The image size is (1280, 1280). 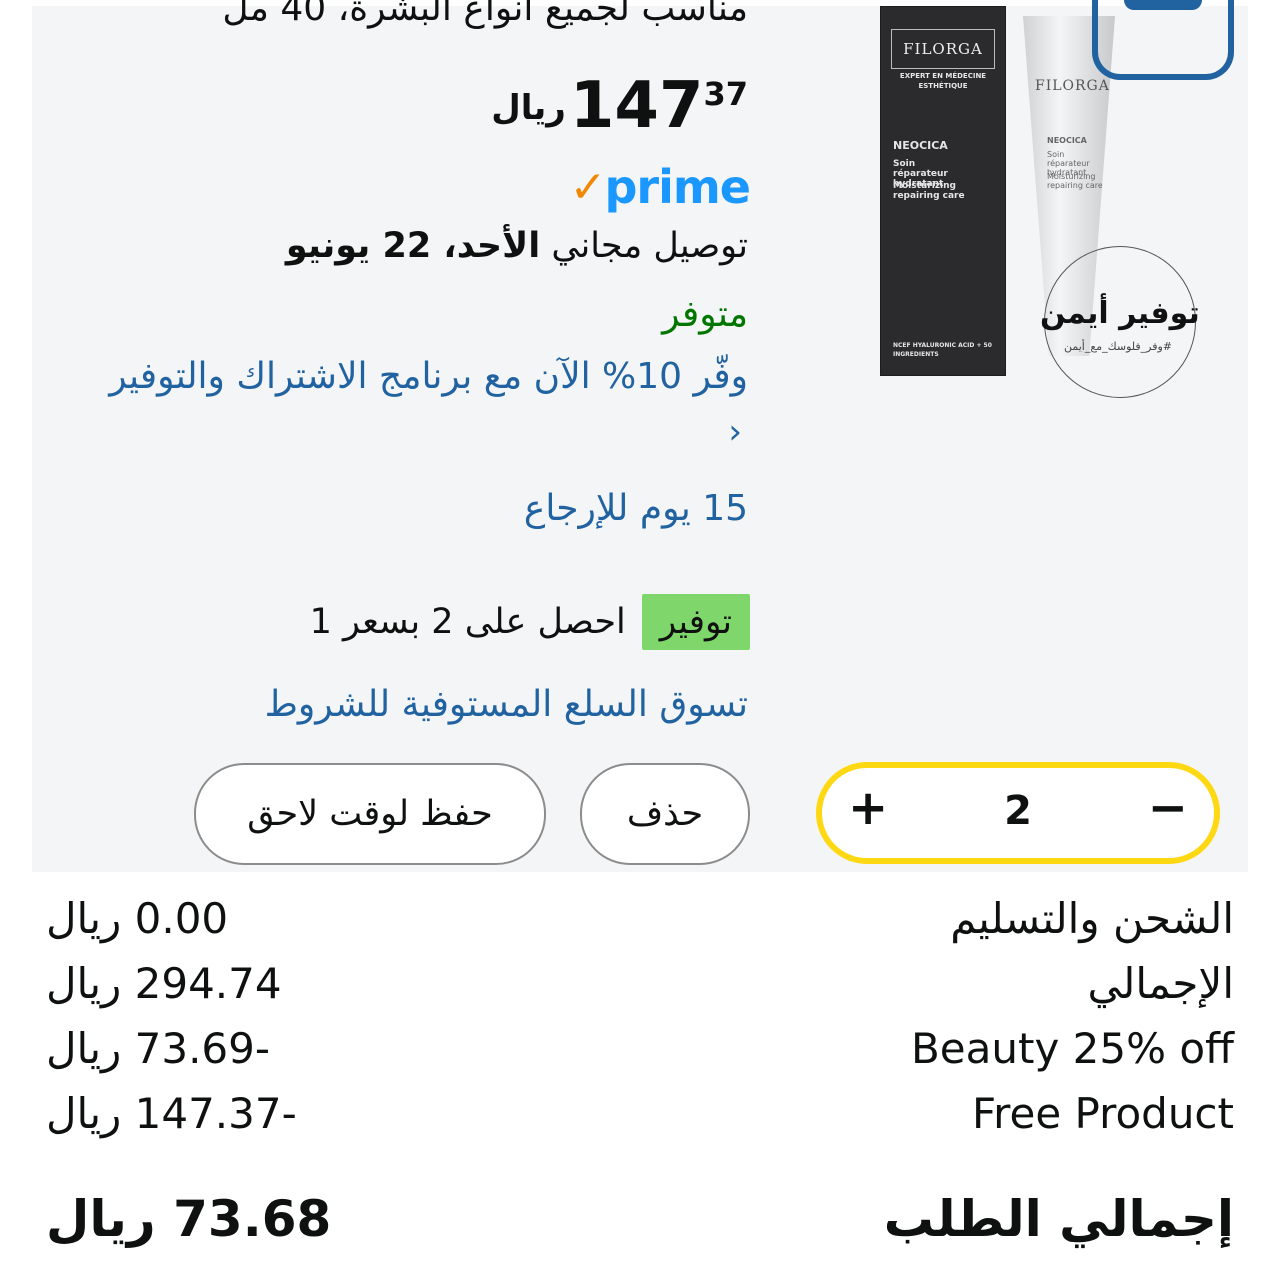 What do you see at coordinates (1092, 918) in the screenshot?
I see `summary-label: الشحن والتسليم` at bounding box center [1092, 918].